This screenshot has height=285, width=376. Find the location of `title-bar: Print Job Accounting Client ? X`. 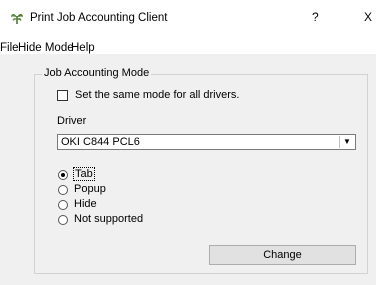

title-bar: Print Job Accounting Client ? X is located at coordinates (188, 17).